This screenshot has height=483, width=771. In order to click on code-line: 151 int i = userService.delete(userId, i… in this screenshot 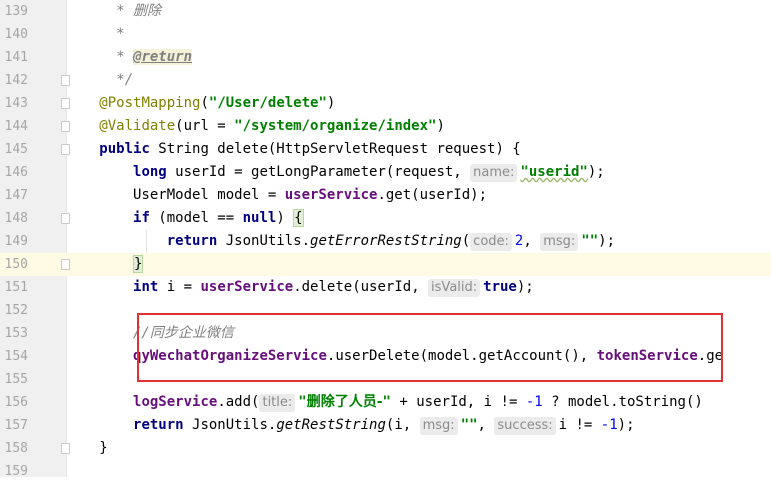, I will do `click(385, 287)`.